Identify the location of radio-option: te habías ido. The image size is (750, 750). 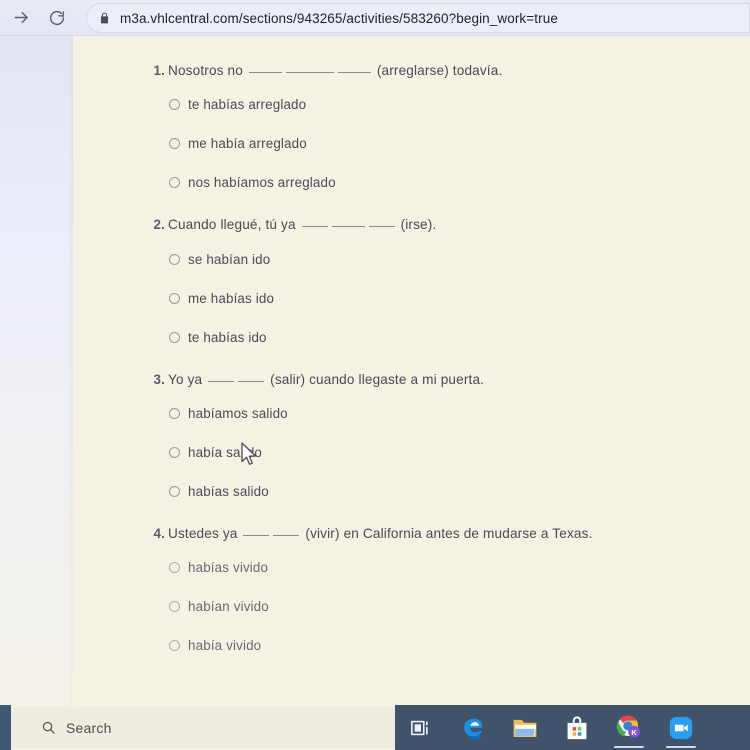
(411, 337).